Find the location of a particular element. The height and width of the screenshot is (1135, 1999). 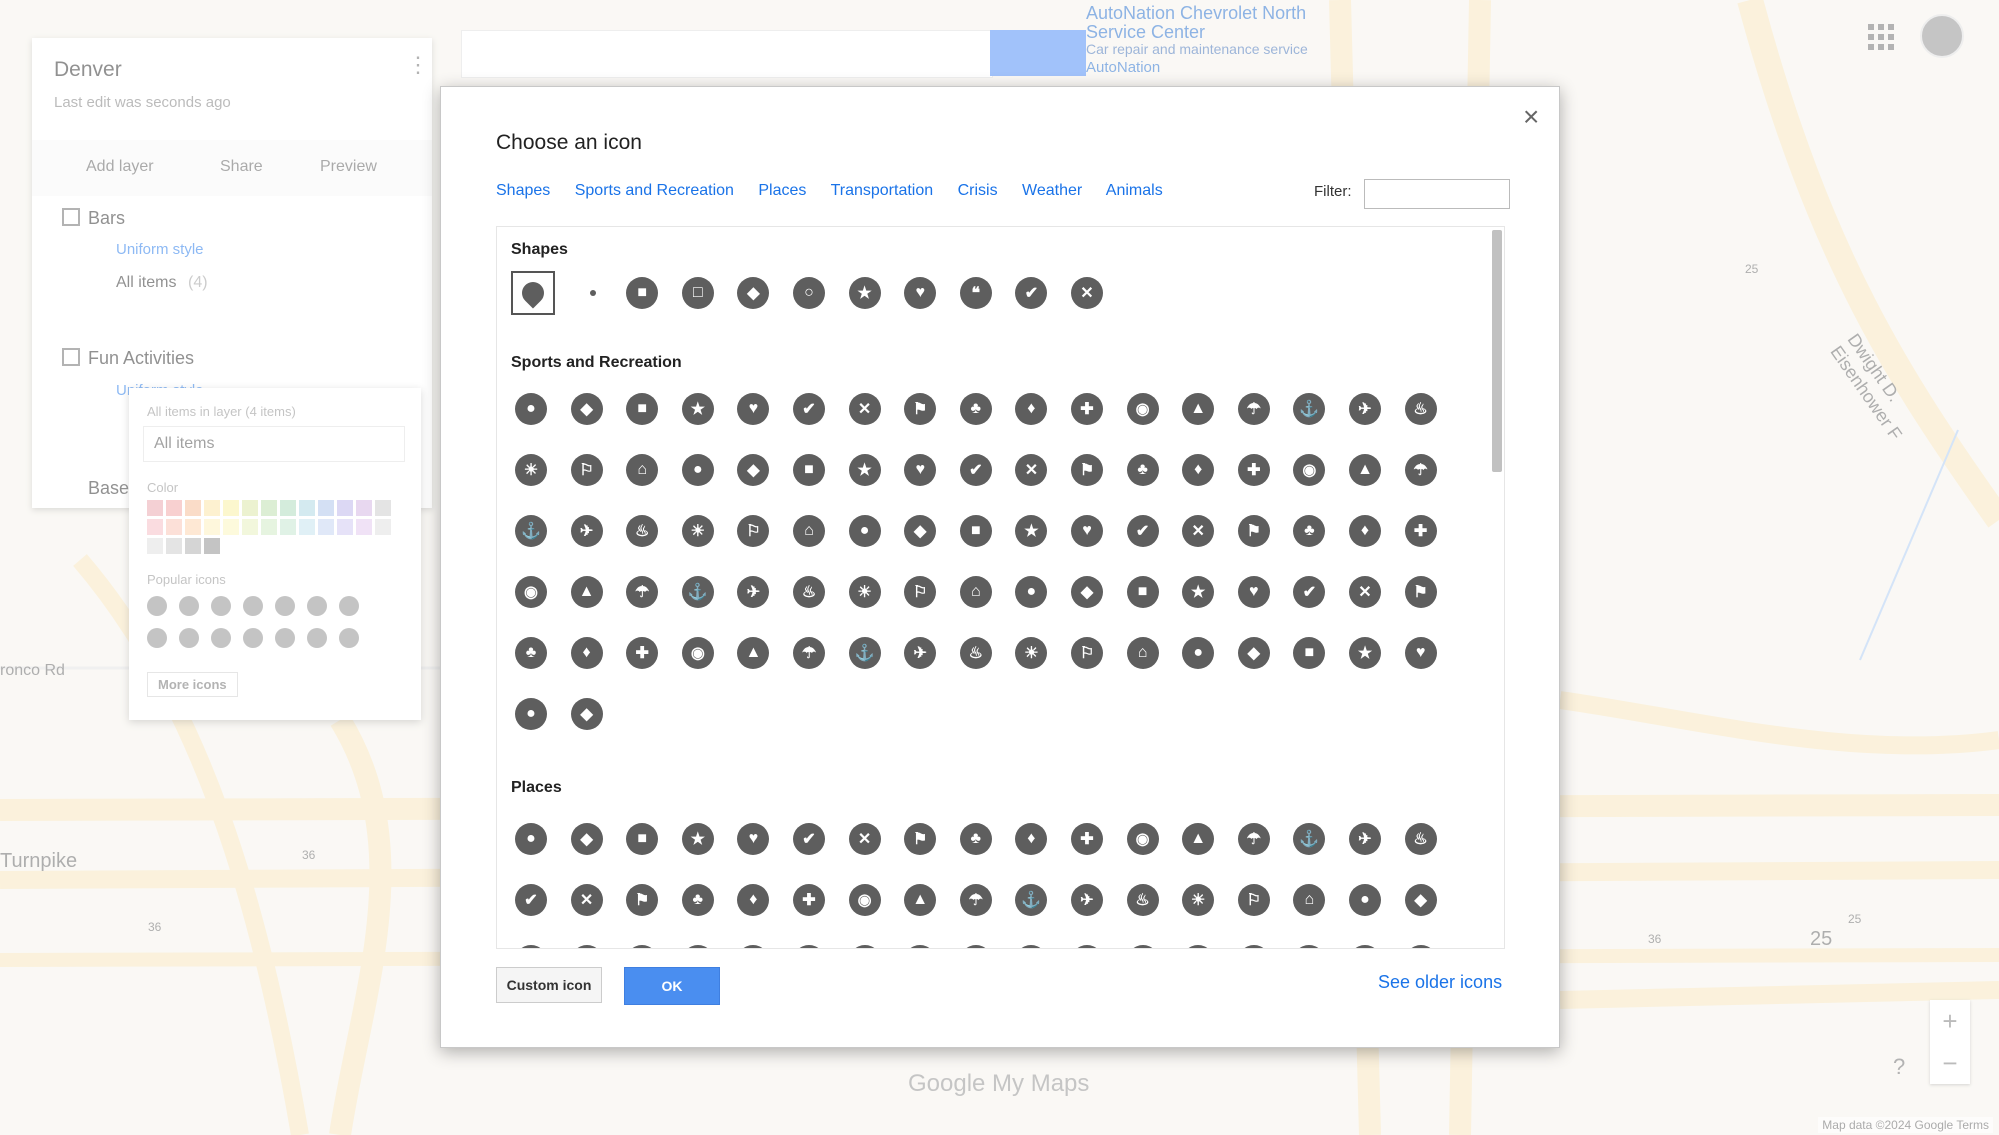

quote-icon: ❝ is located at coordinates (975, 293).